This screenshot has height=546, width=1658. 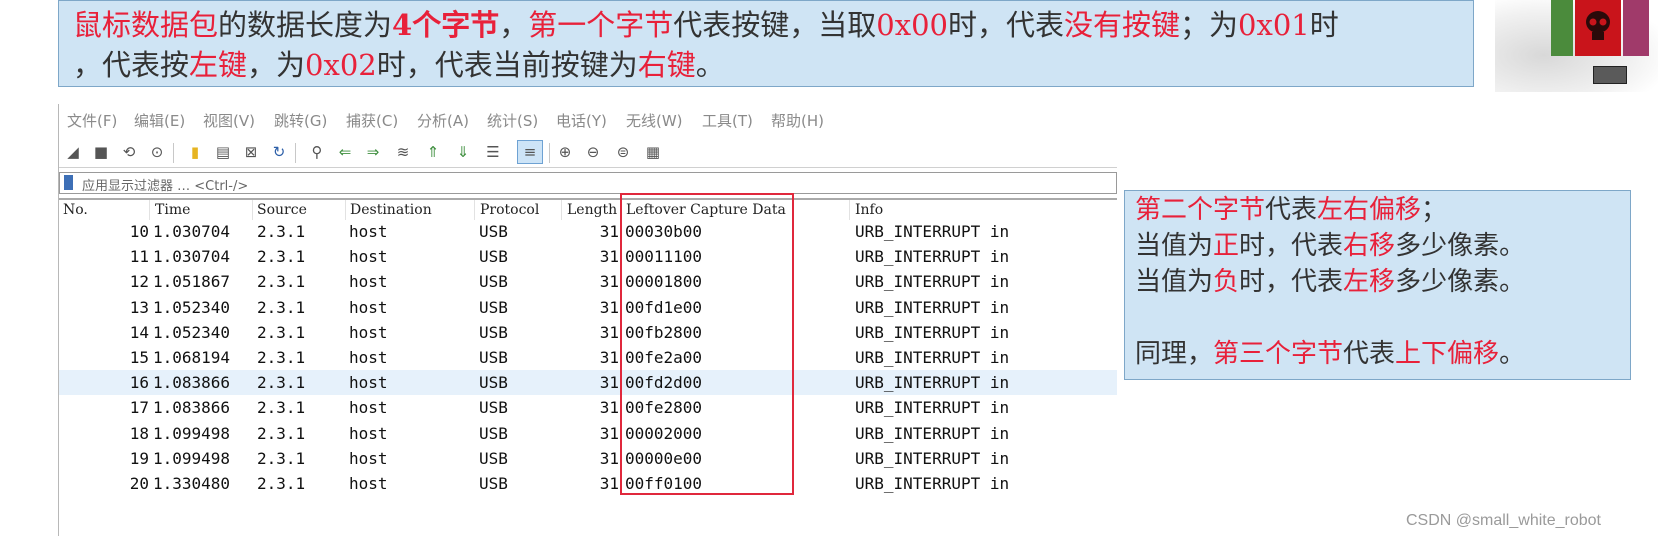 What do you see at coordinates (1447, 354) in the screenshot?
I see `note-segment: 上下偏移` at bounding box center [1447, 354].